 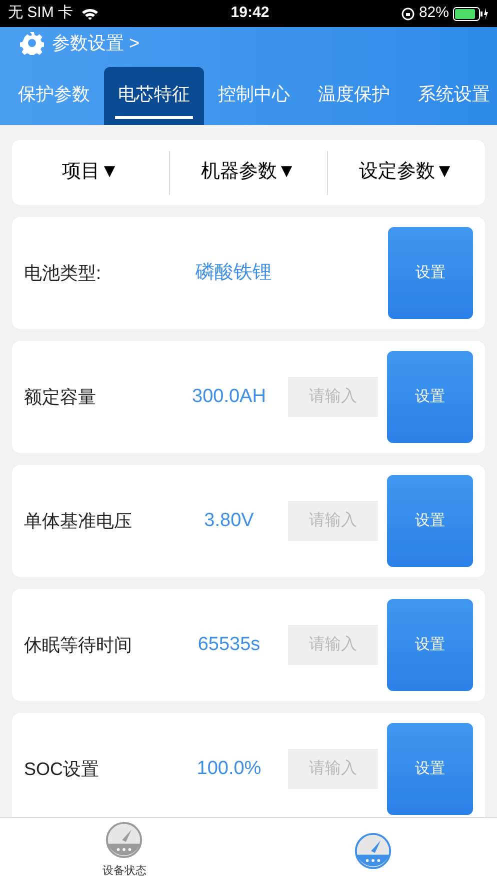 I want to click on tab: 保护参数, so click(x=54, y=96).